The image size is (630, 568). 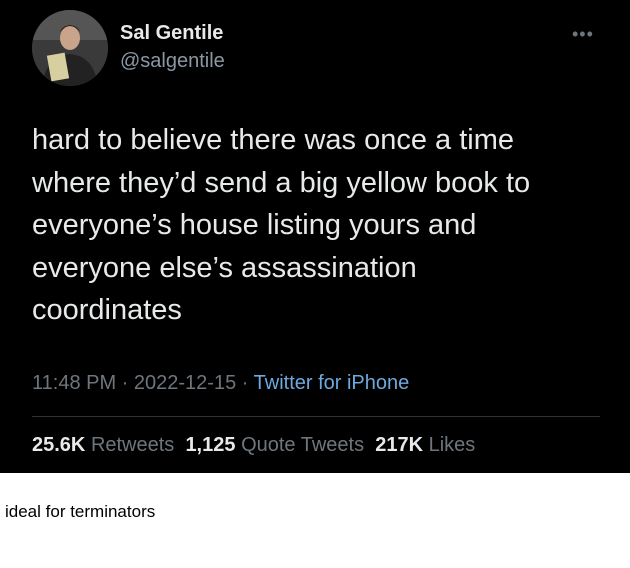 What do you see at coordinates (273, 140) in the screenshot?
I see `tweet-text-line: hard to believe there was once a time` at bounding box center [273, 140].